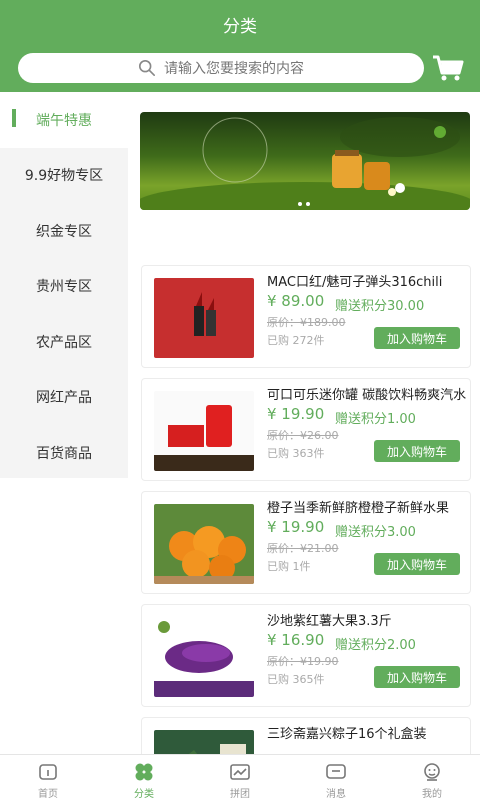  What do you see at coordinates (240, 772) in the screenshot?
I see `group-buy-icon` at bounding box center [240, 772].